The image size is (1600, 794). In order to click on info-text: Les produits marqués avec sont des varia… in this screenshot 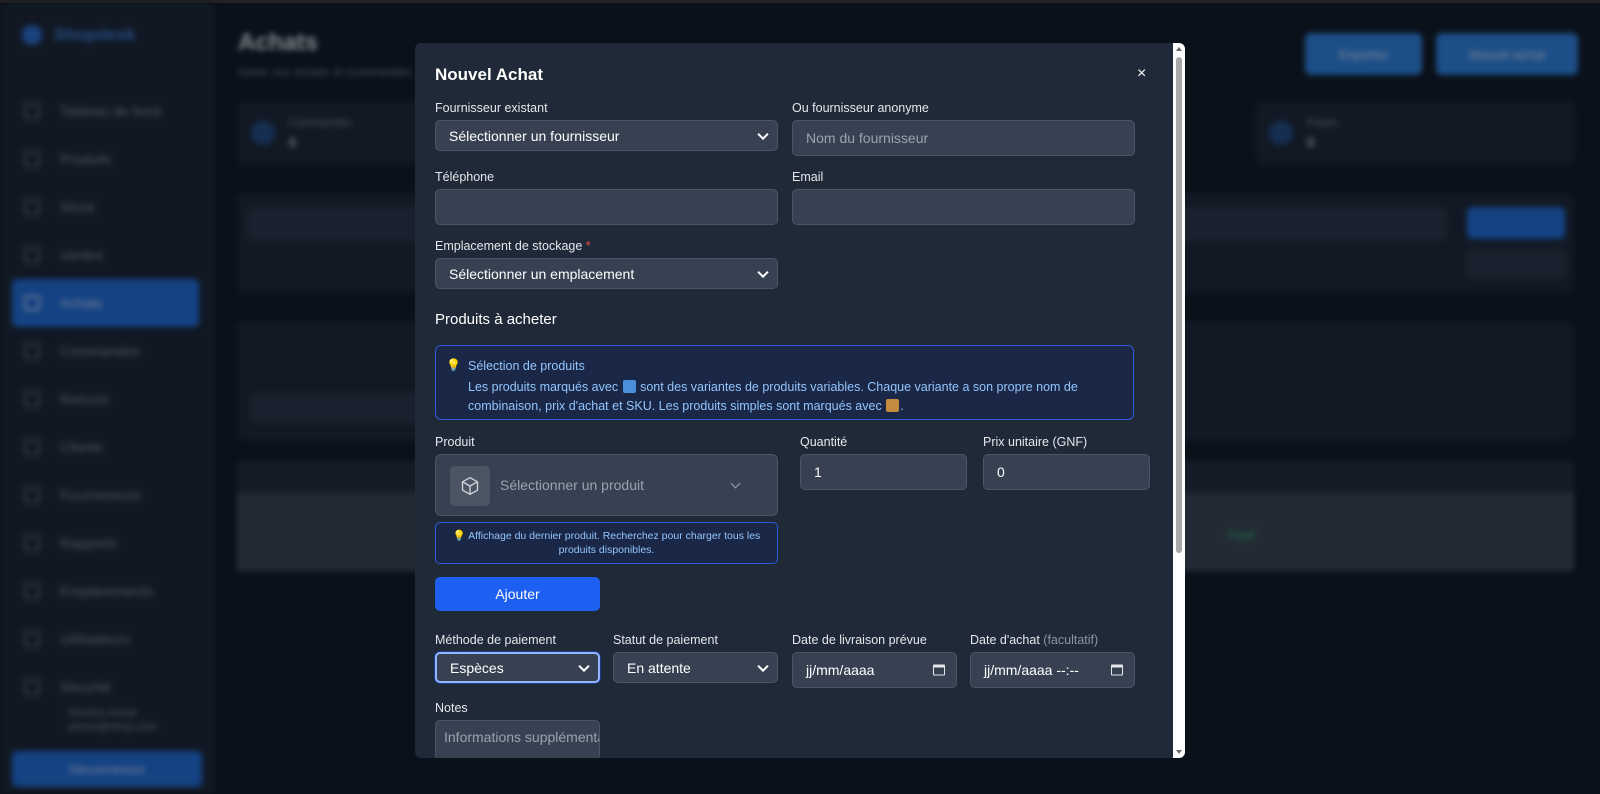, I will do `click(798, 397)`.